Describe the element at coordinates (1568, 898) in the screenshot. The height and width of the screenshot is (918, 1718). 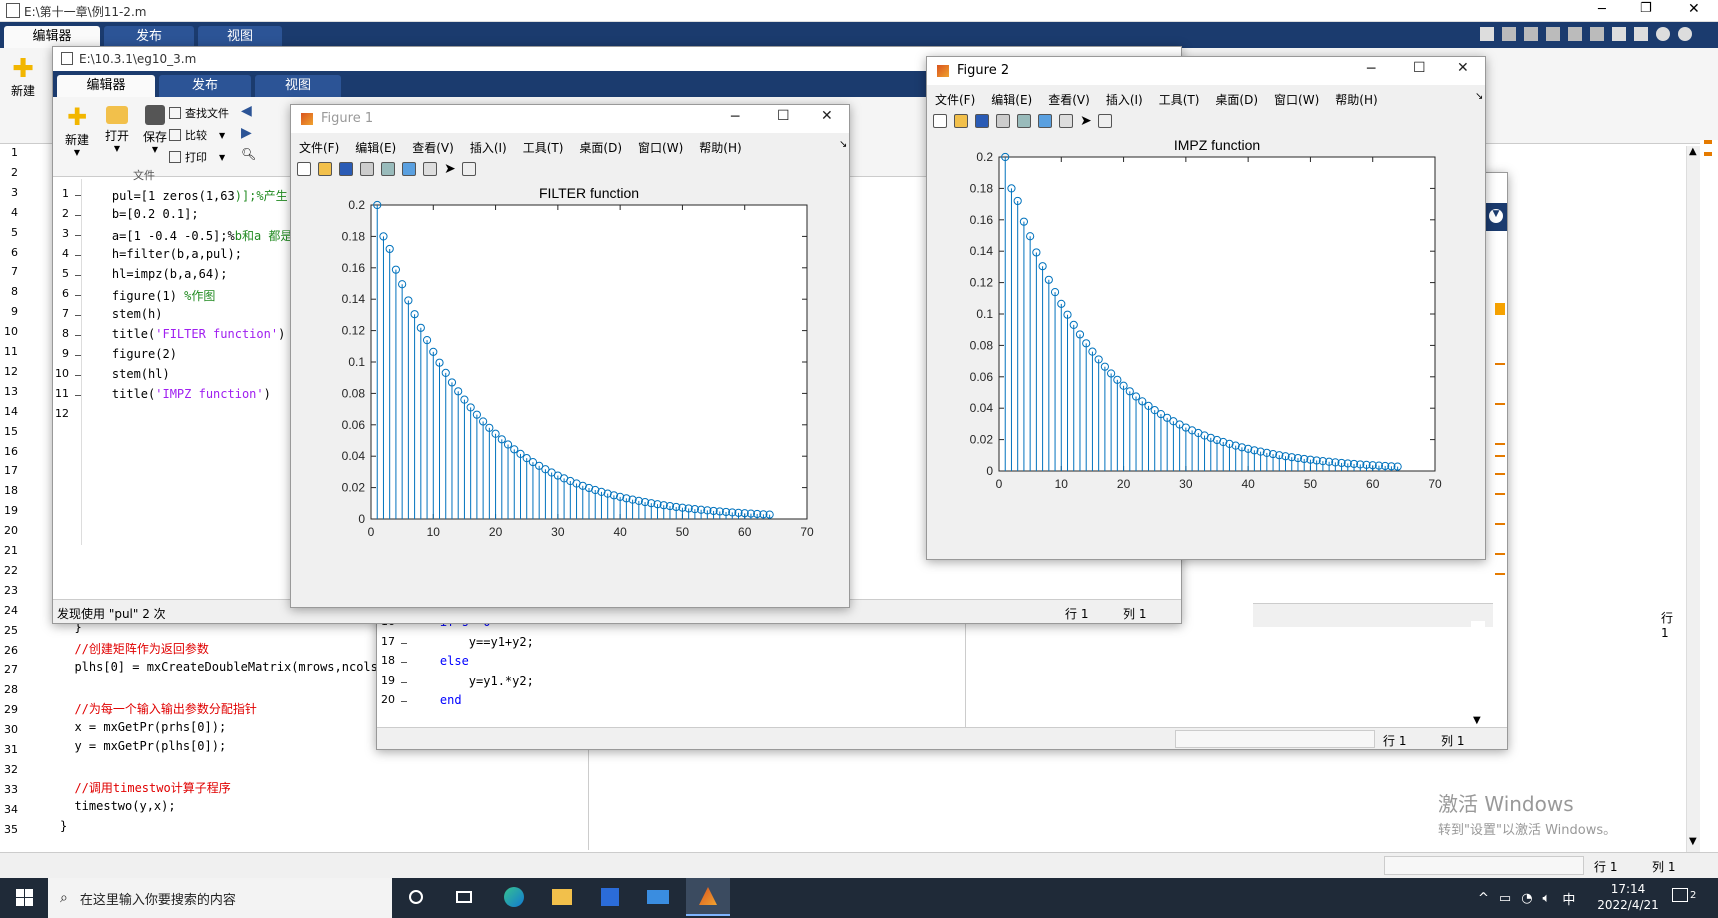
I see `ime-indicator: 中` at that location.